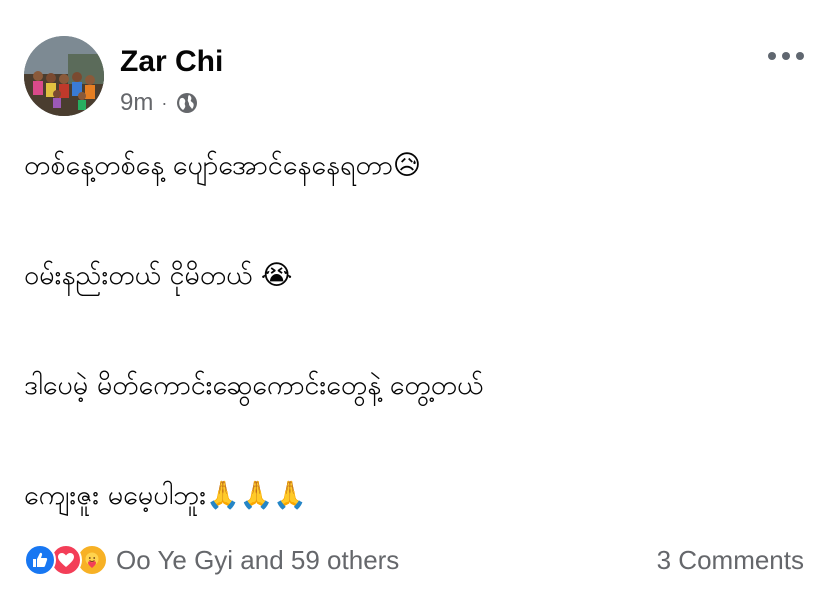 This screenshot has height=594, width=828. I want to click on post-time: 9m, so click(136, 103).